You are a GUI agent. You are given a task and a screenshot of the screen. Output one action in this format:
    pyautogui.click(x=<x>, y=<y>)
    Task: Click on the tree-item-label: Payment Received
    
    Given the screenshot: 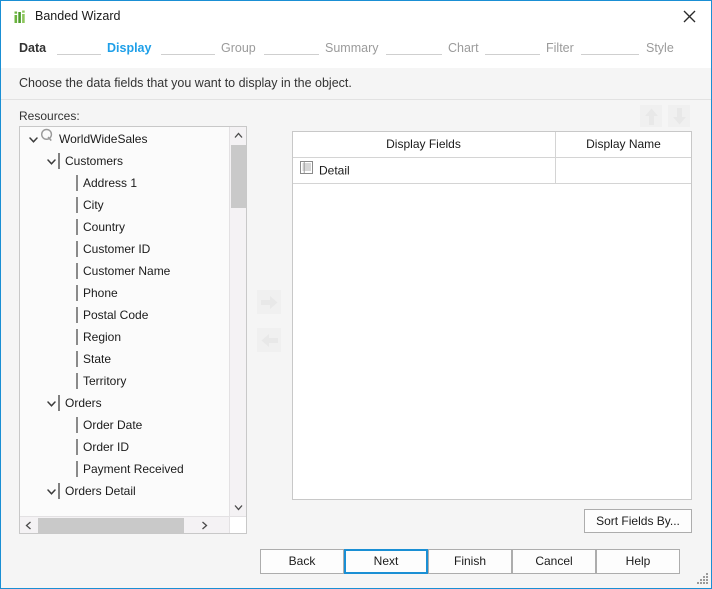 What is the action you would take?
    pyautogui.click(x=133, y=468)
    